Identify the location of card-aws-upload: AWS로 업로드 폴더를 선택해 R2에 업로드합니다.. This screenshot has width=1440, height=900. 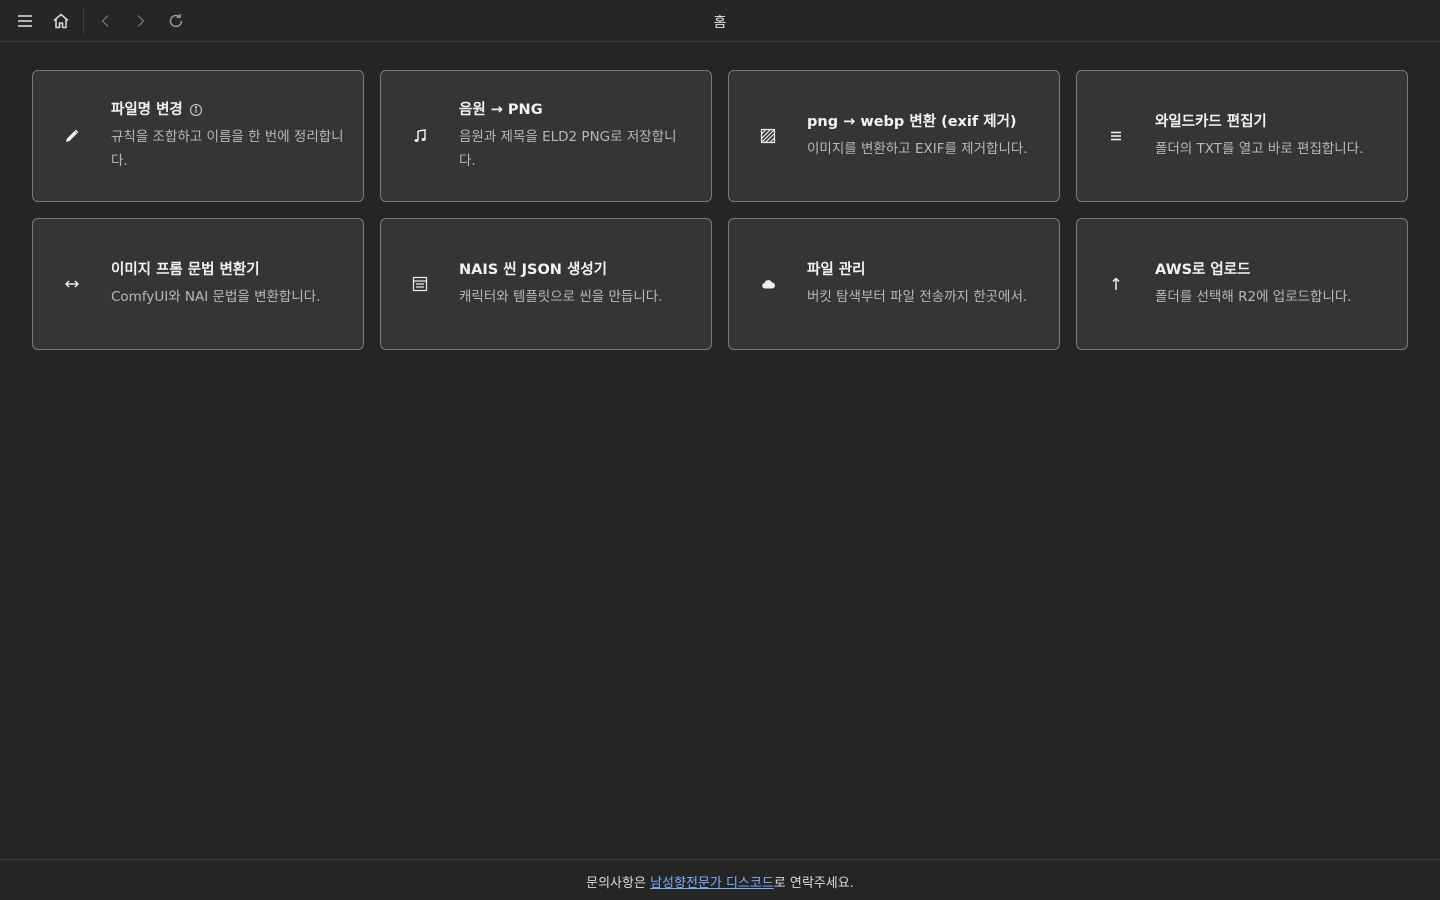
(1242, 284).